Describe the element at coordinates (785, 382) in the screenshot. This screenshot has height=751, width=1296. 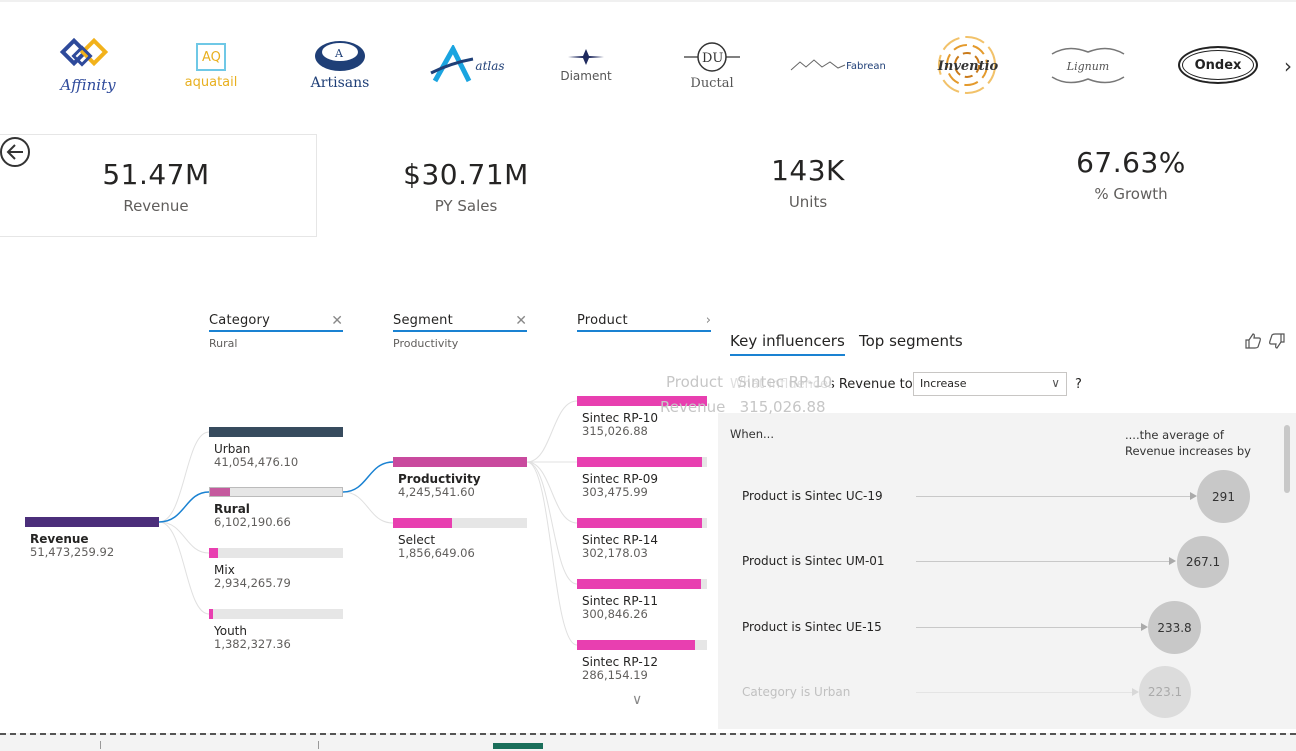
I see `tooltip-product-value: Sintec RP-10` at that location.